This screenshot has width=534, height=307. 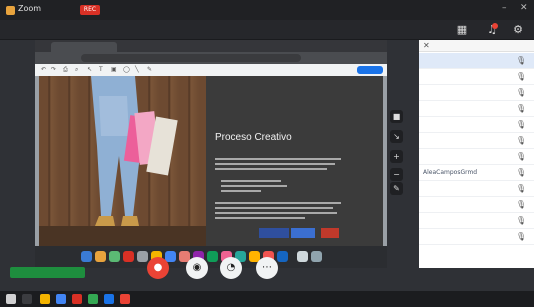 I want to click on shape-icon: ◯, so click(x=126, y=69).